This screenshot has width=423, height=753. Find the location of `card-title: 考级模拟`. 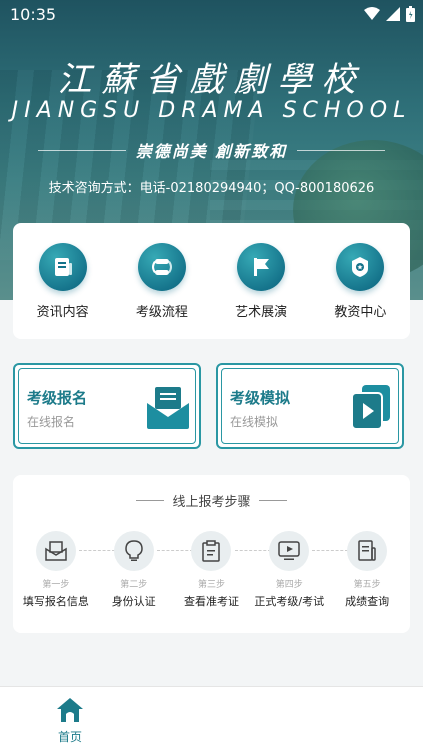

card-title: 考级模拟 is located at coordinates (260, 398).